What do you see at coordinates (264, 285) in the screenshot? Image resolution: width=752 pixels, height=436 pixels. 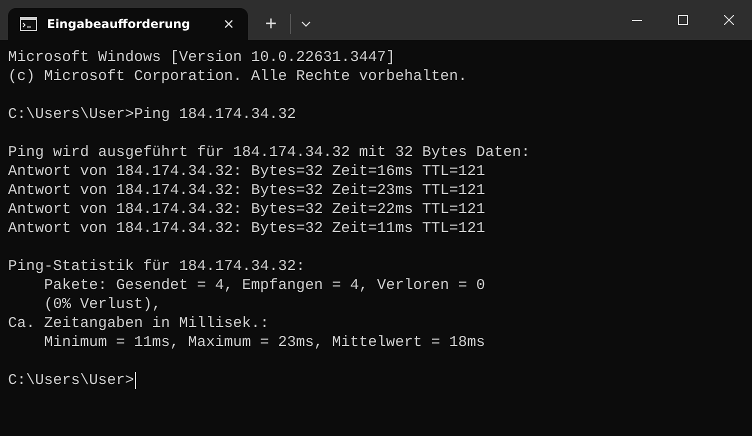 I see `terminal-line: Pakete: Gesendet = 4, Empfangen = 4, Verloren = 0` at bounding box center [264, 285].